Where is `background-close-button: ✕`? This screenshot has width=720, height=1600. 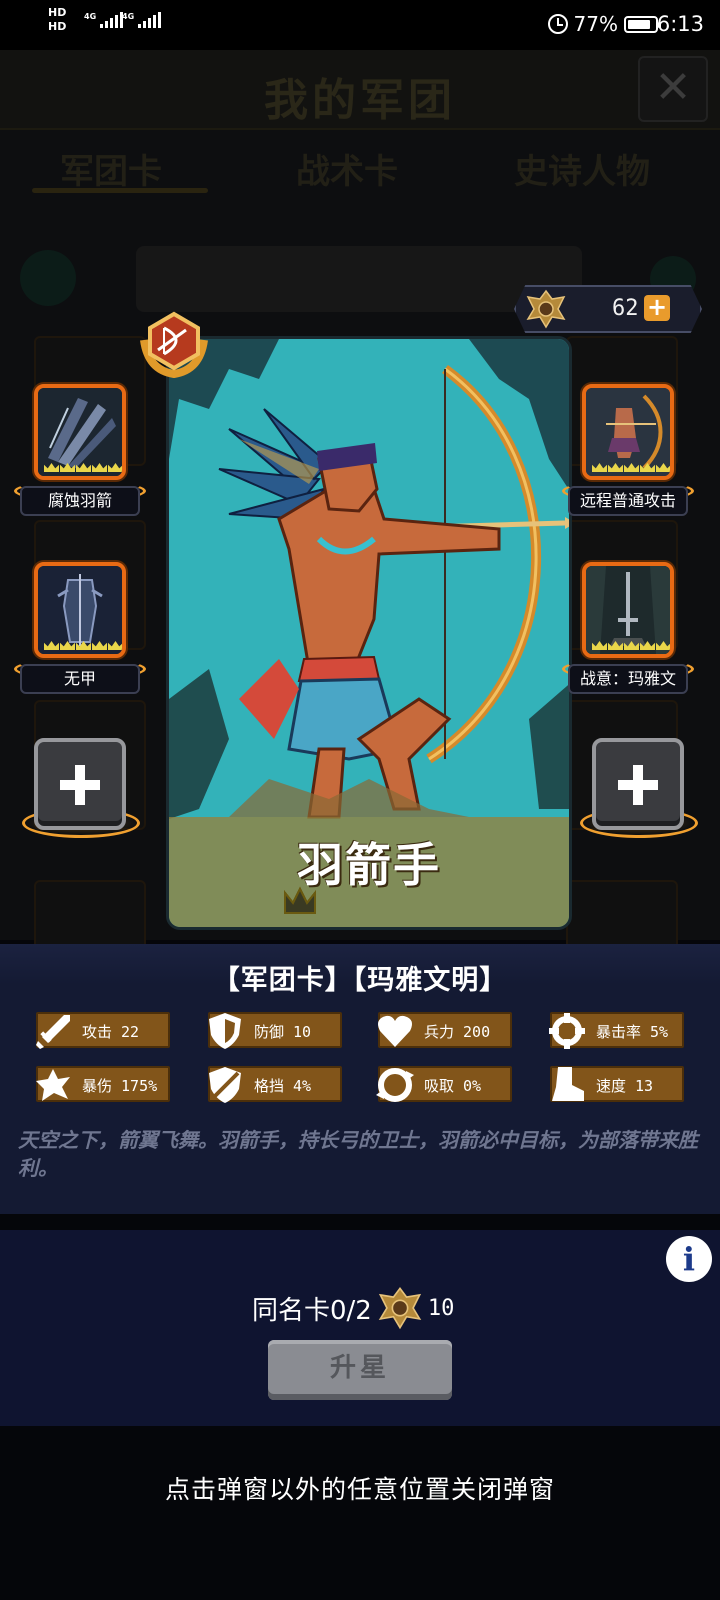
background-close-button: ✕ is located at coordinates (673, 89).